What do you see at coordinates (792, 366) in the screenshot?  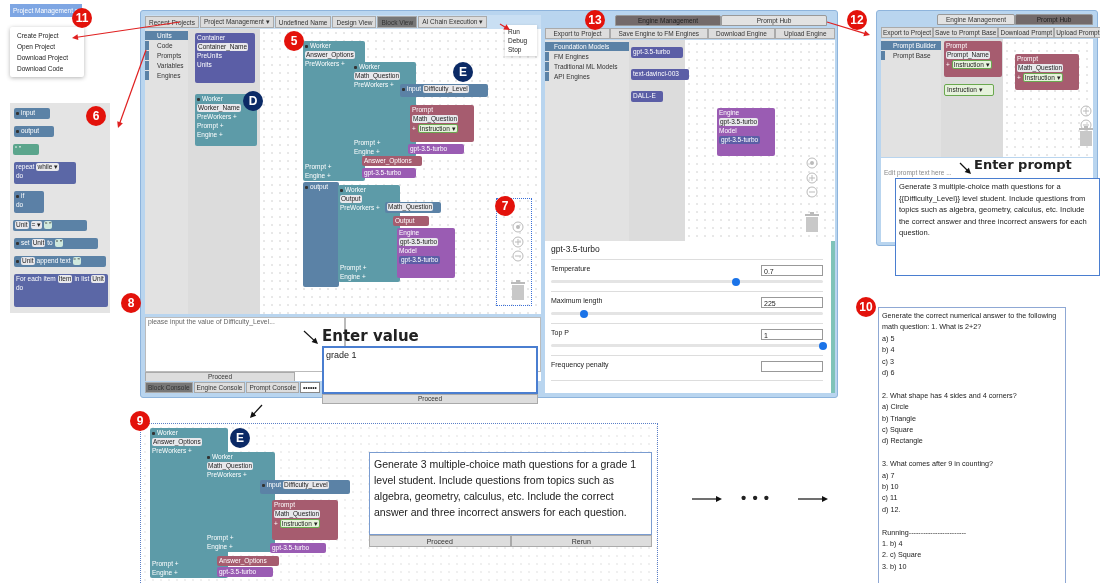 I see `value-field` at bounding box center [792, 366].